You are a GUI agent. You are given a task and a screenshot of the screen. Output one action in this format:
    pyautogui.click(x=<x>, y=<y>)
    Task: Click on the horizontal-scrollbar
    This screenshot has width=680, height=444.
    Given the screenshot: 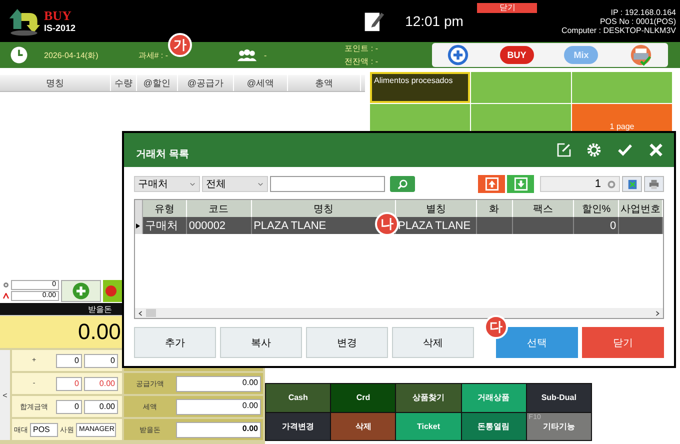 What is the action you would take?
    pyautogui.click(x=399, y=313)
    